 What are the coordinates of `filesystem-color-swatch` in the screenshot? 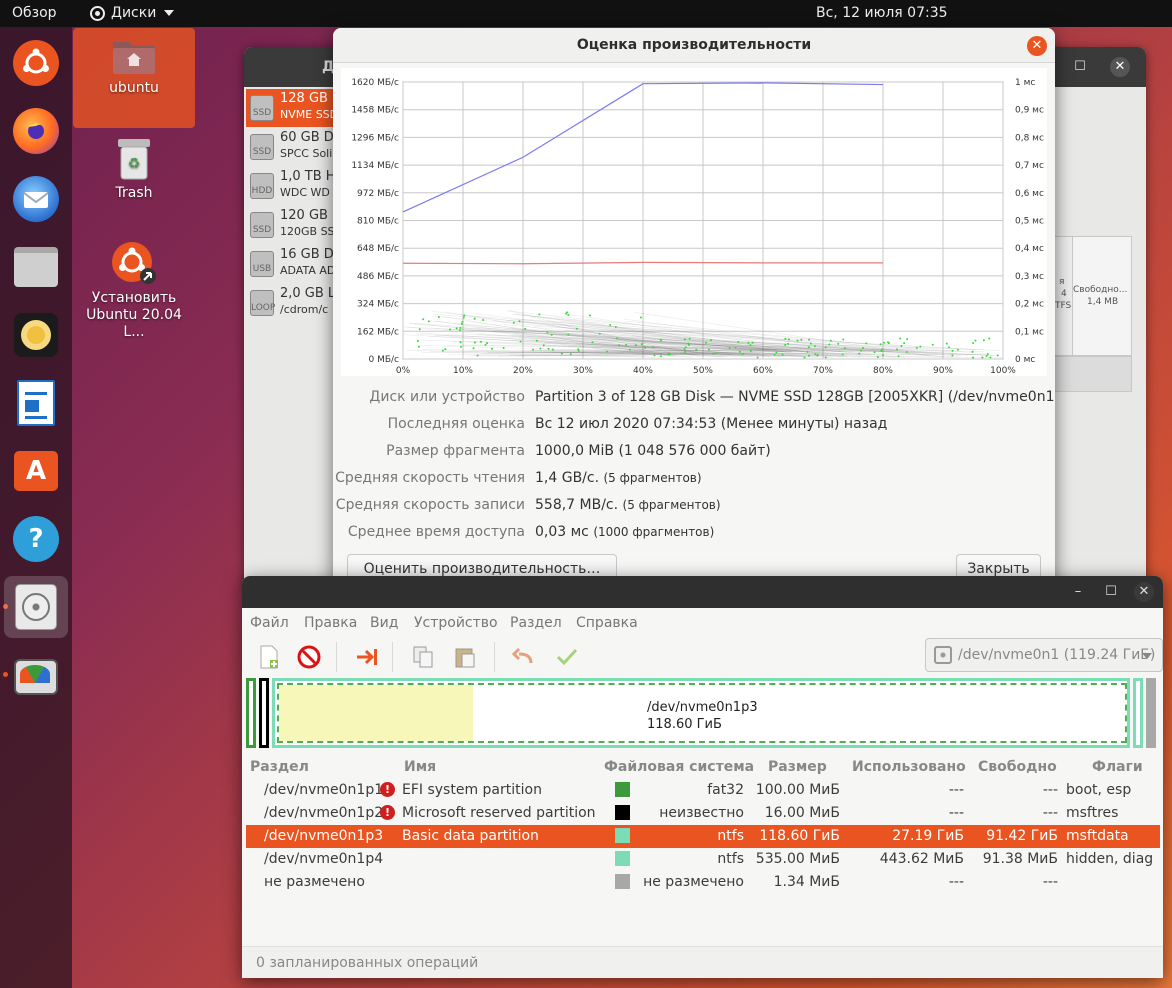 It's located at (622, 789).